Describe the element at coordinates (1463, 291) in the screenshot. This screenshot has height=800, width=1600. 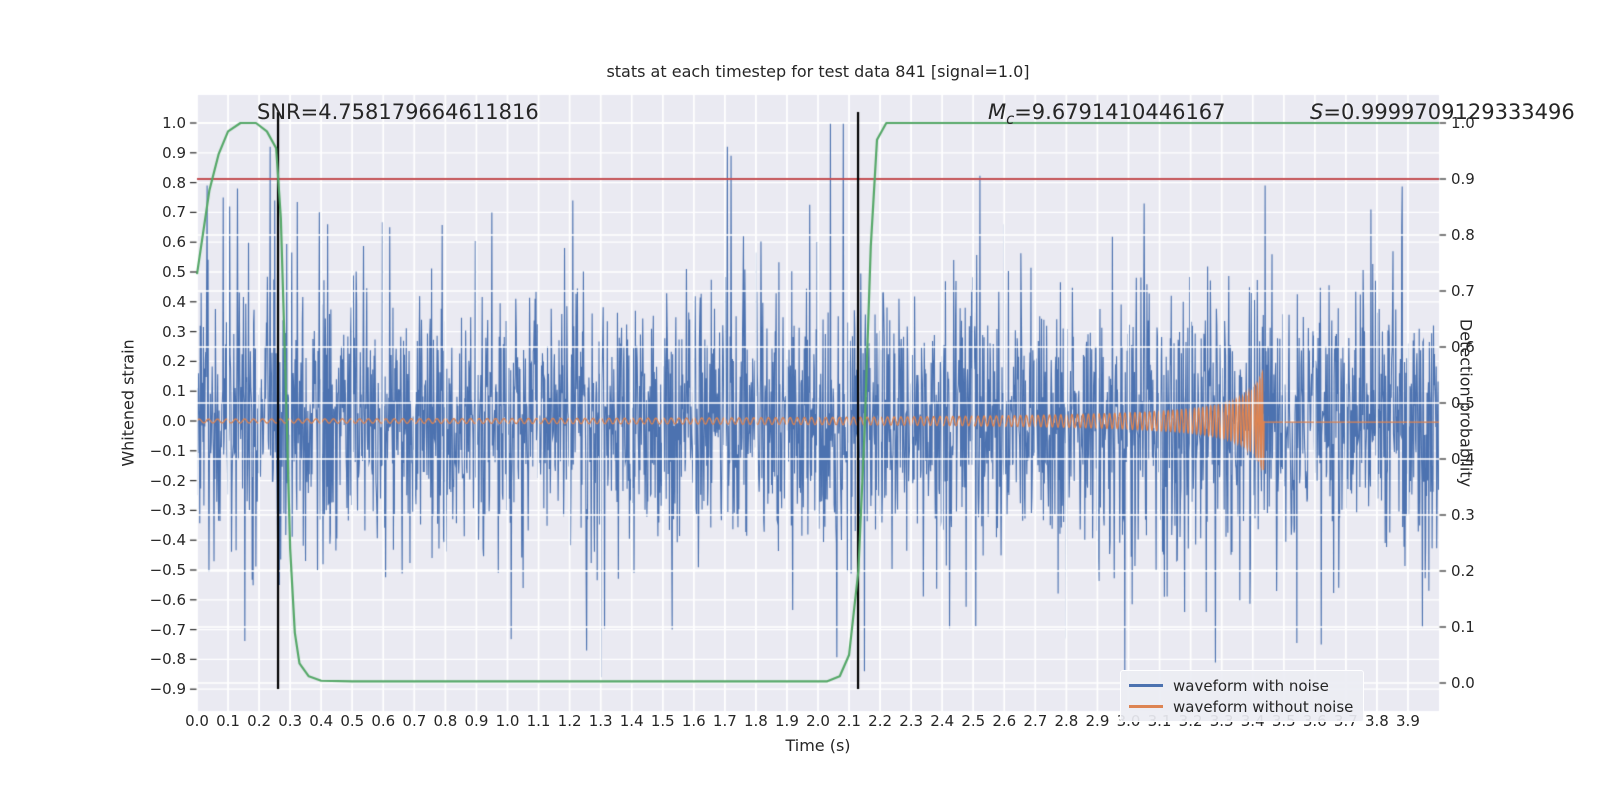
I see `y-right-tick-label: 0.7` at that location.